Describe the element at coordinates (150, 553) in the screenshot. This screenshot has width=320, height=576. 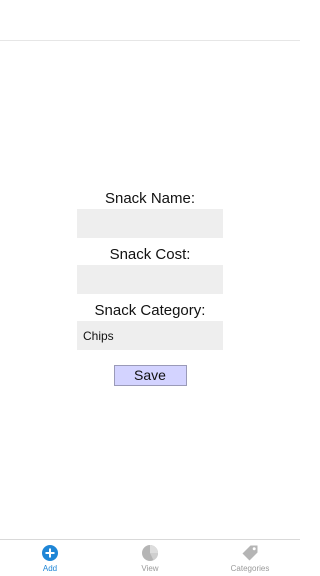
I see `pie-chart-icon` at that location.